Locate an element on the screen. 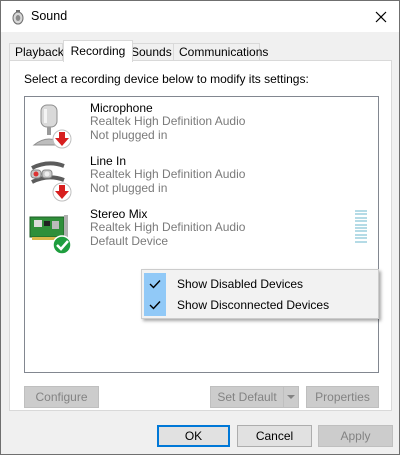 This screenshot has height=455, width=400. menu-item-show-disabled-devices: Show Disabled Devices is located at coordinates (260, 284).